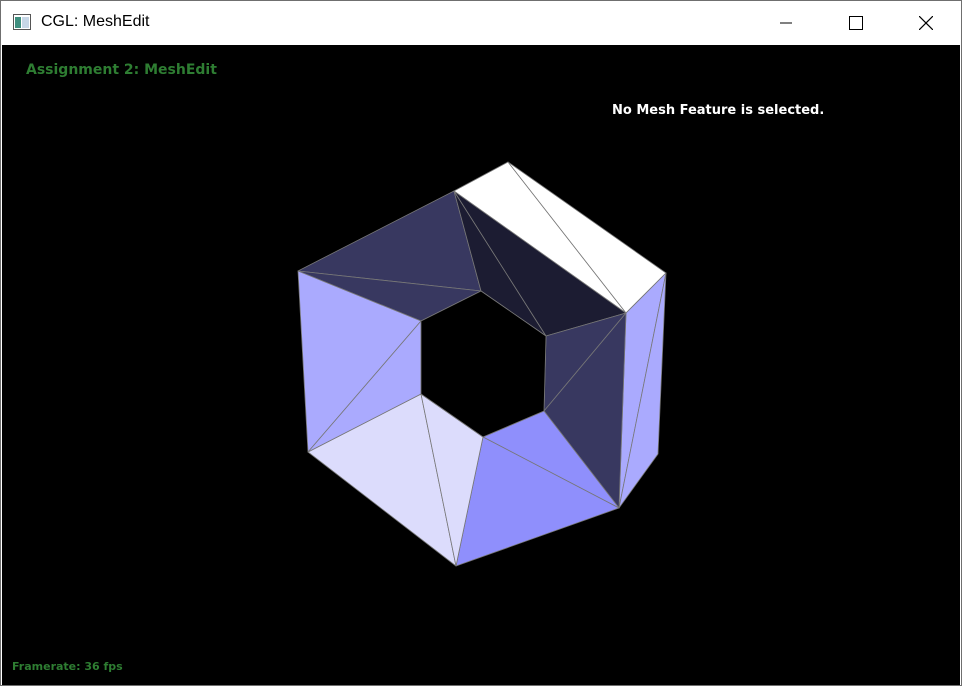  I want to click on minimize-icon, so click(786, 23).